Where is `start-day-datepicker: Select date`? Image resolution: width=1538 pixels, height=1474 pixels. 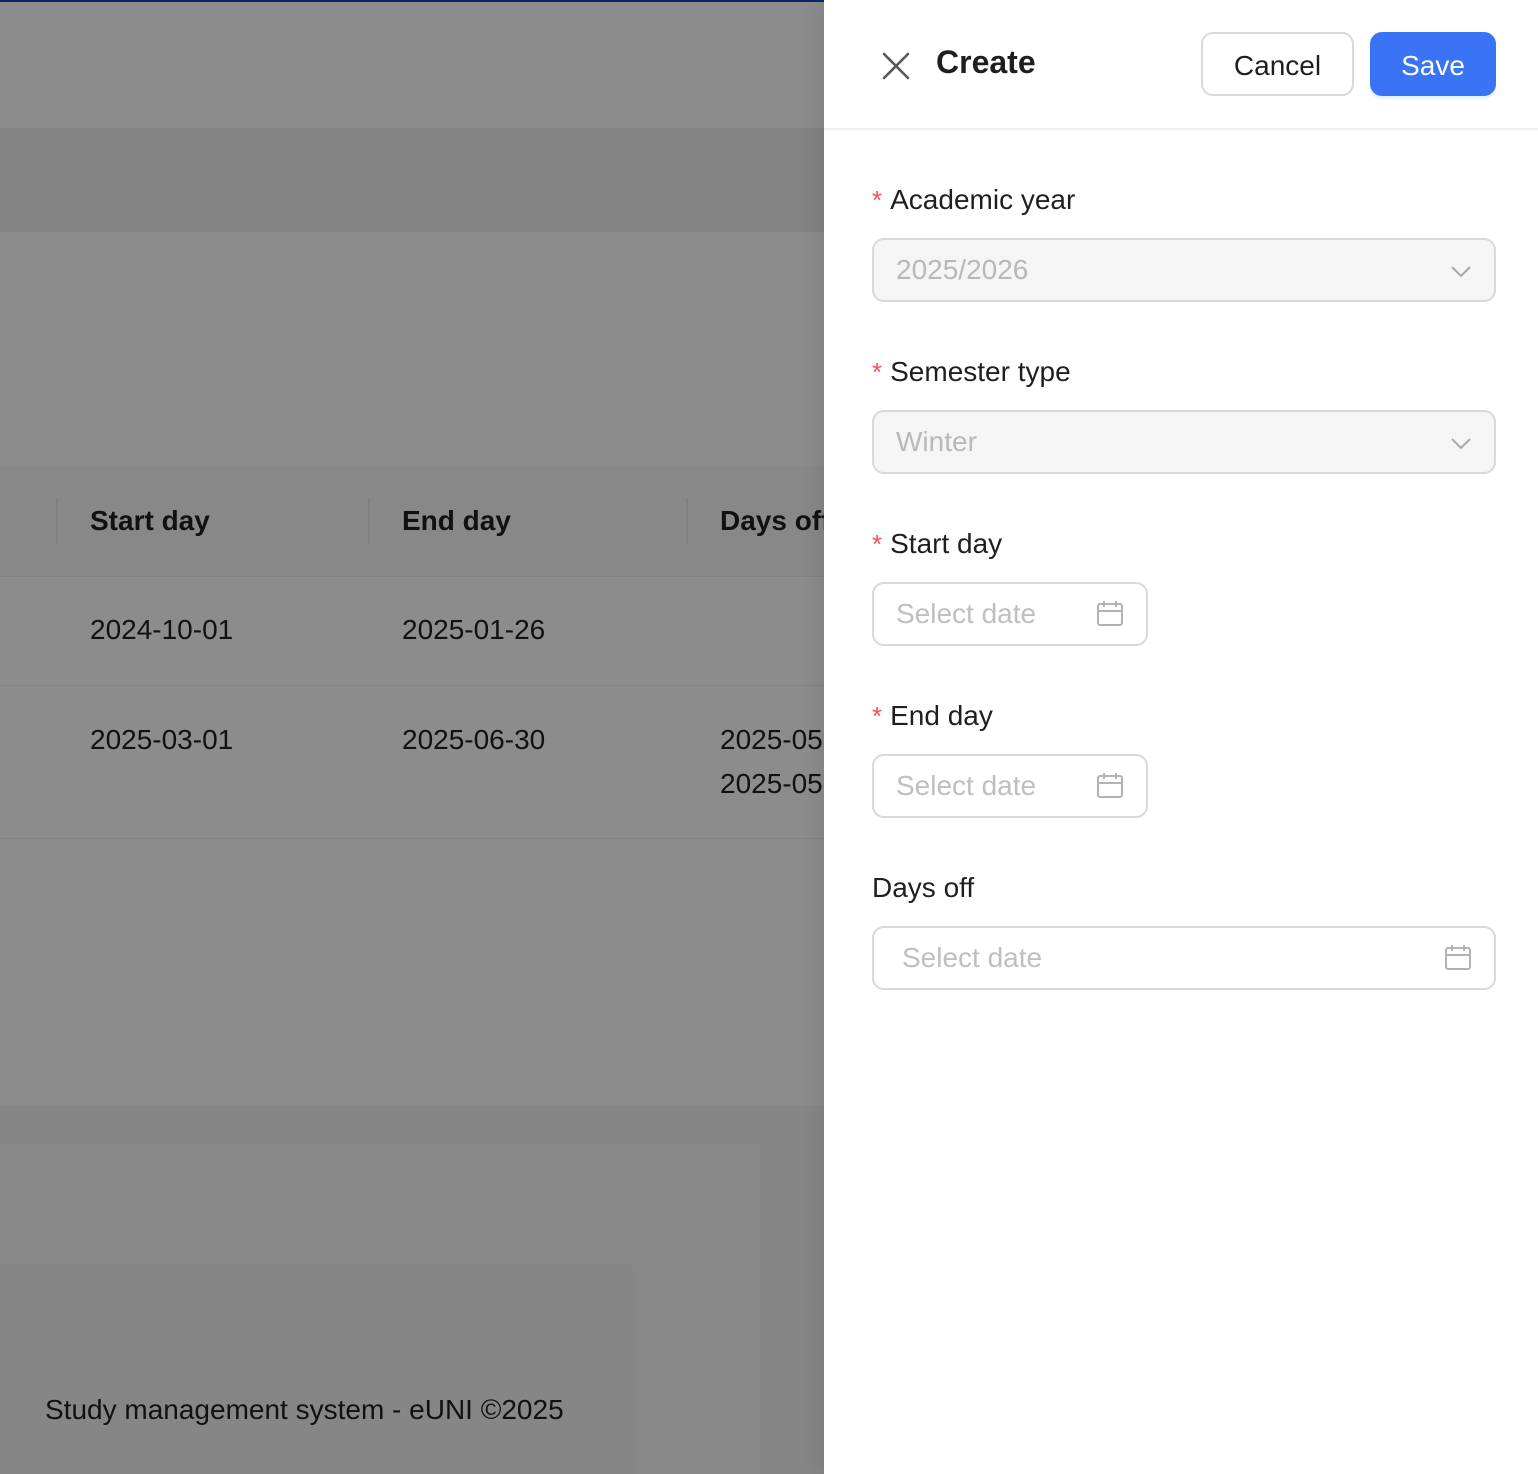 start-day-datepicker: Select date is located at coordinates (1010, 614).